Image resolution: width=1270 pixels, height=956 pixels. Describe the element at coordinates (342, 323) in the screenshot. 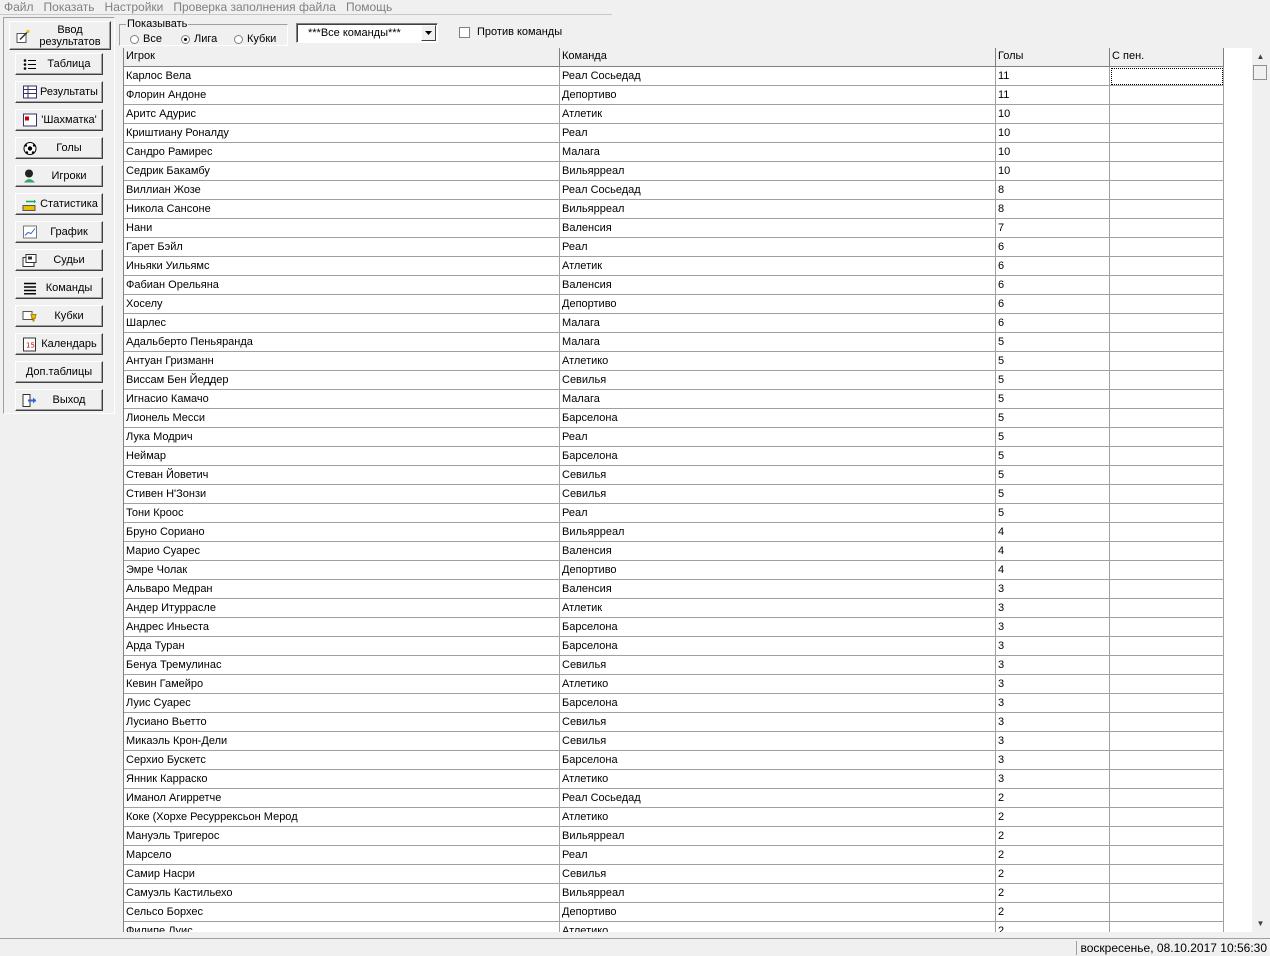

I see `player-cell: Шарлес` at that location.